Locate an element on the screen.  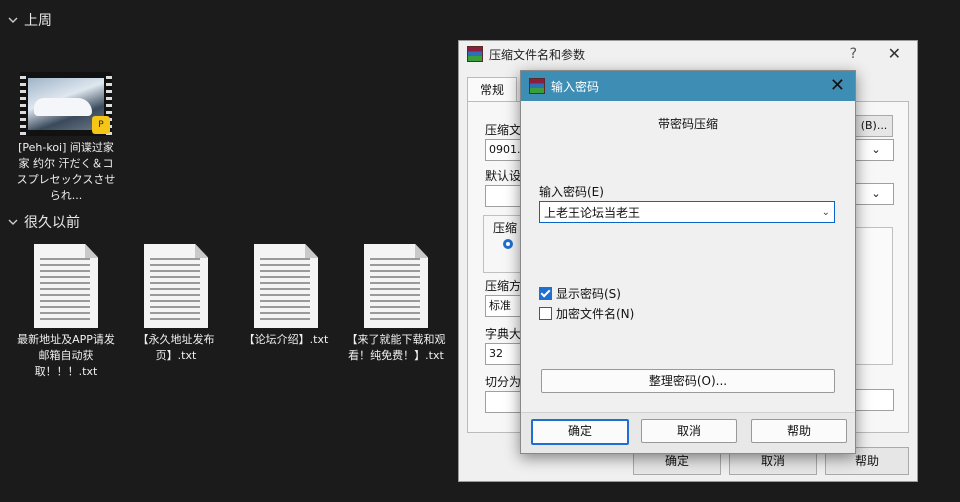
profile-dropdown: ⌄ is located at coordinates (874, 194).